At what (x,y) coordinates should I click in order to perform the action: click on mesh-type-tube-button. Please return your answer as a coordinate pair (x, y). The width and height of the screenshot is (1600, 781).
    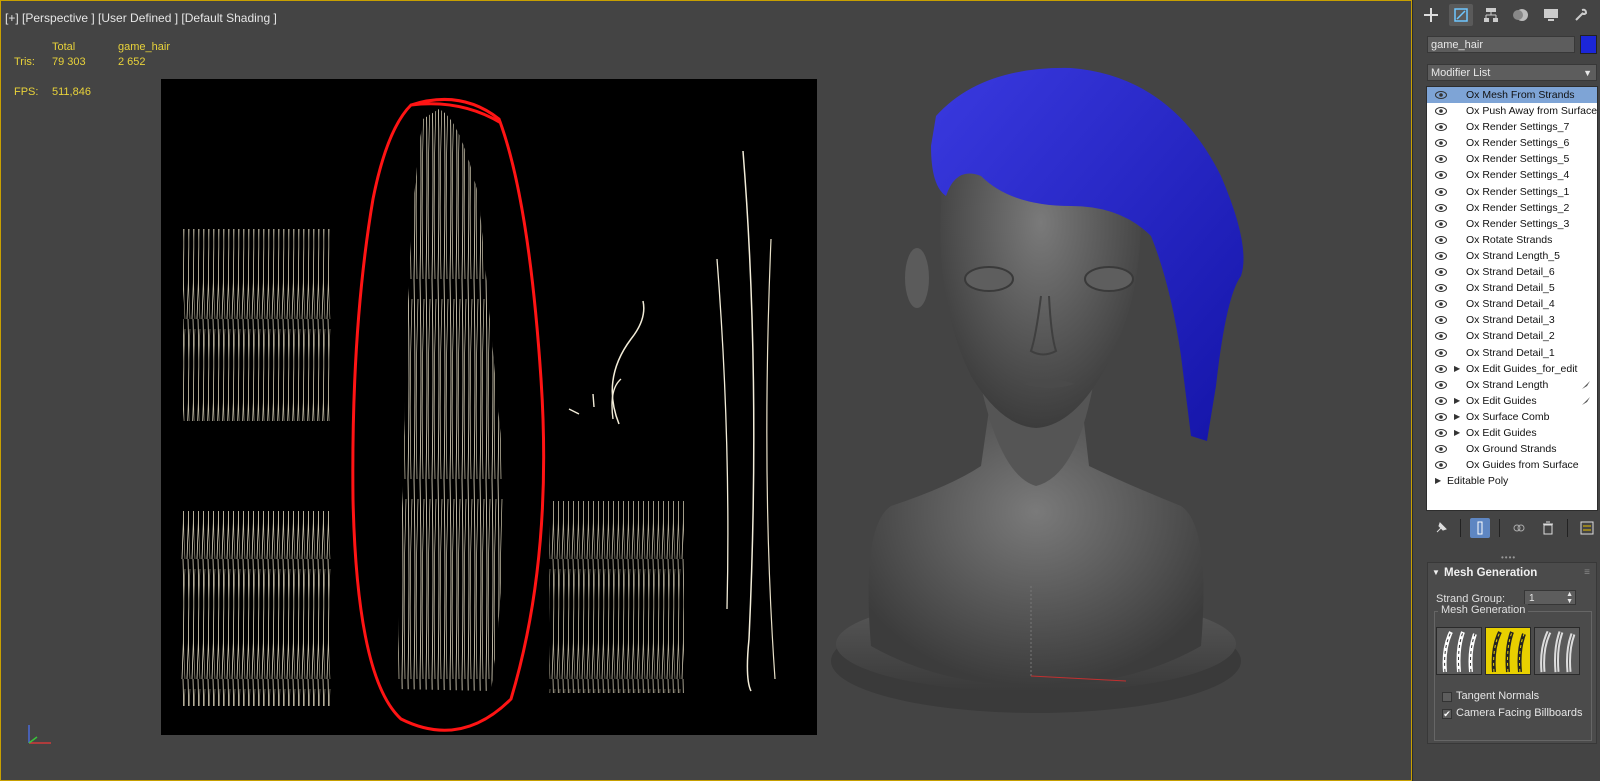
    Looking at the image, I should click on (1557, 651).